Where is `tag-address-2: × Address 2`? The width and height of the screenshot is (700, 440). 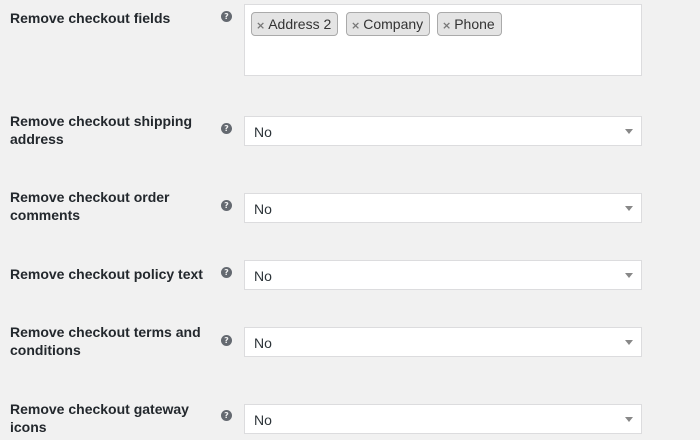
tag-address-2: × Address 2 is located at coordinates (295, 24).